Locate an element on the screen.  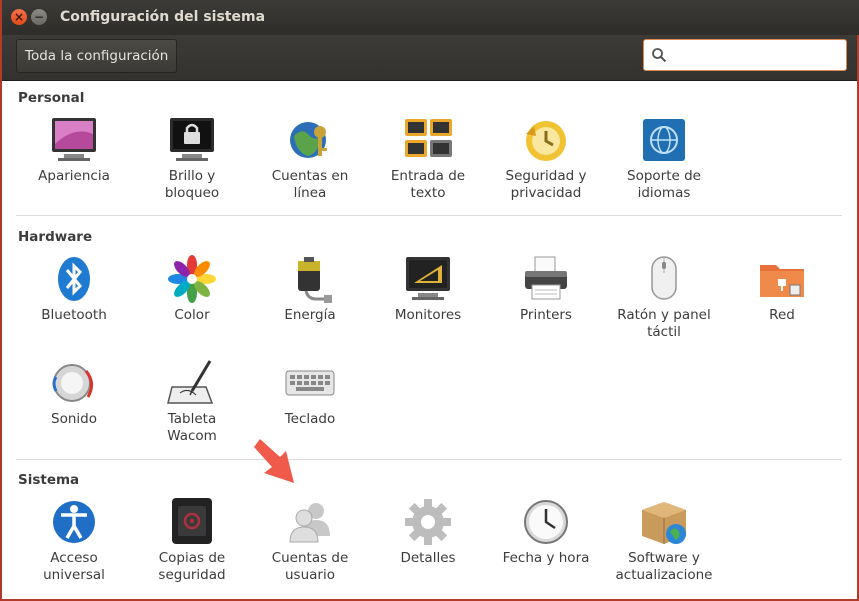
details-icon is located at coordinates (428, 522).